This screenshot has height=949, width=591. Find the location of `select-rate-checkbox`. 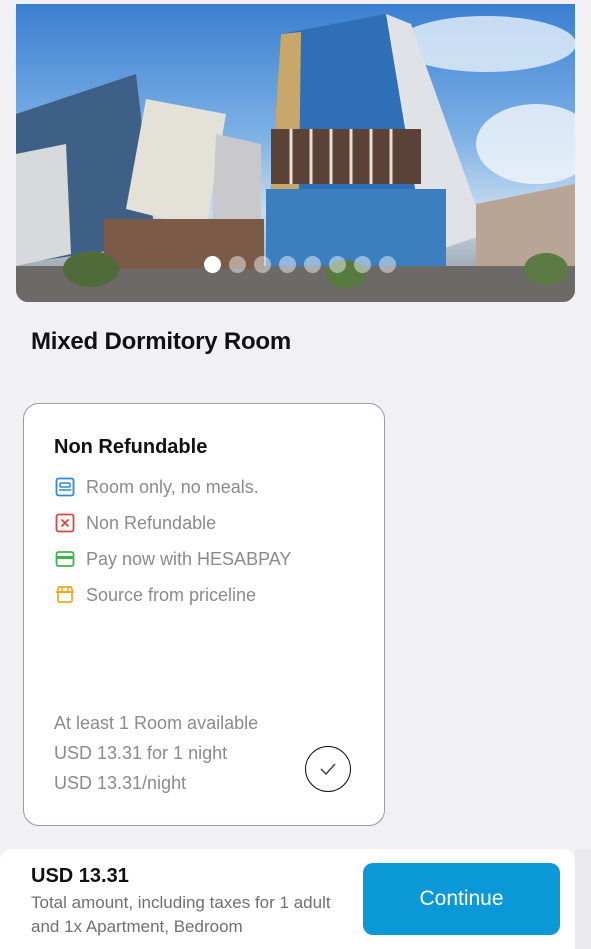

select-rate-checkbox is located at coordinates (328, 769).